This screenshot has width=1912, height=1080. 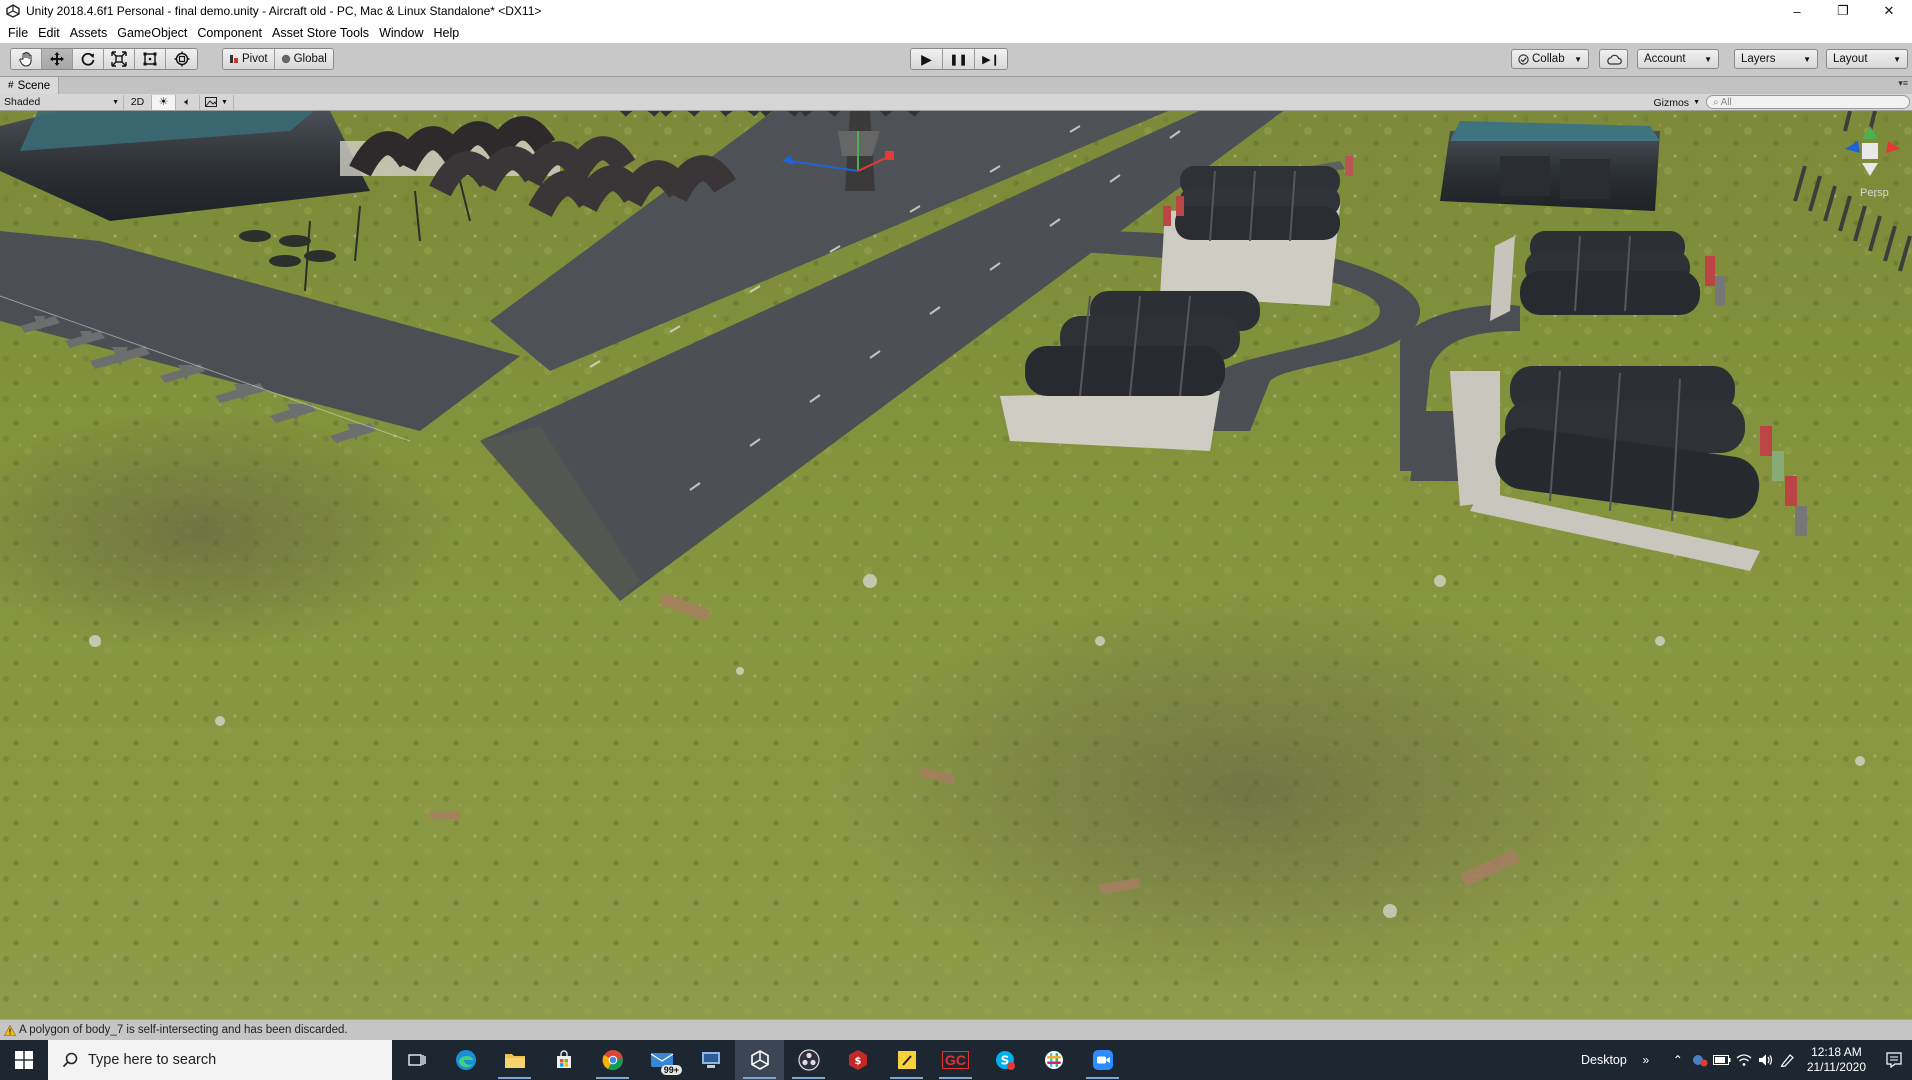 I want to click on zoom-app, so click(x=1102, y=1060).